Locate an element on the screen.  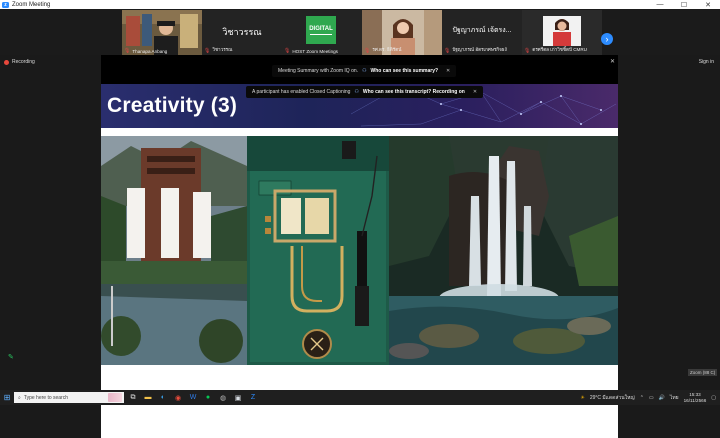
participant-tile: 🎙 รศ.ดร. ธิติรัตน์ is located at coordinates (402, 32).